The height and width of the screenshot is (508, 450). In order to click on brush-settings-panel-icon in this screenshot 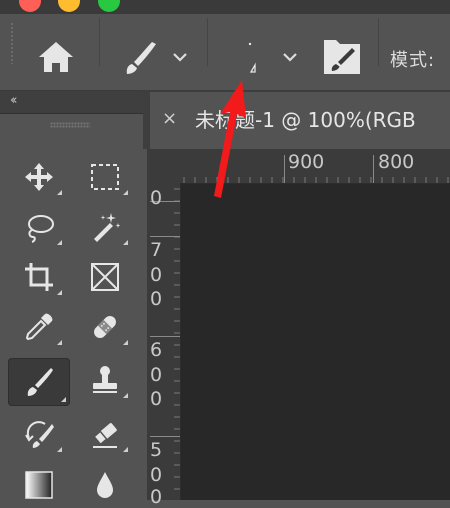, I will do `click(342, 57)`.